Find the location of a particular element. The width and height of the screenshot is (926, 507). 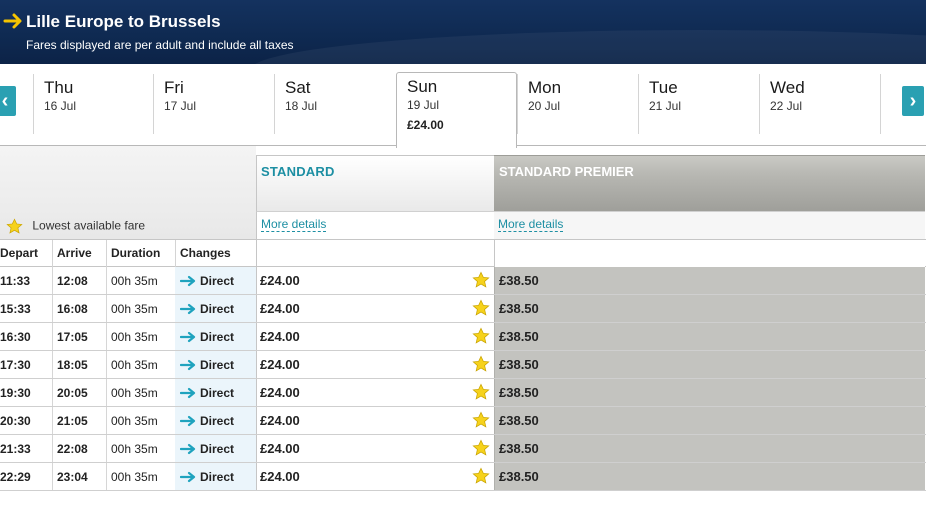

day-name: Thu is located at coordinates (59, 87).